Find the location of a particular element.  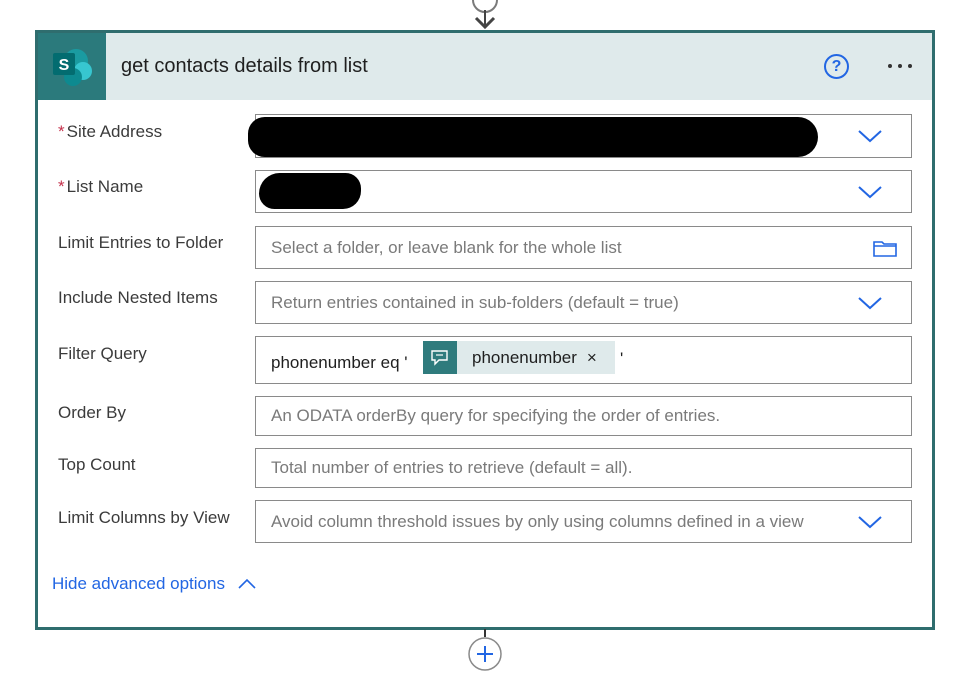

list-name-label-text: List Name is located at coordinates (105, 186).